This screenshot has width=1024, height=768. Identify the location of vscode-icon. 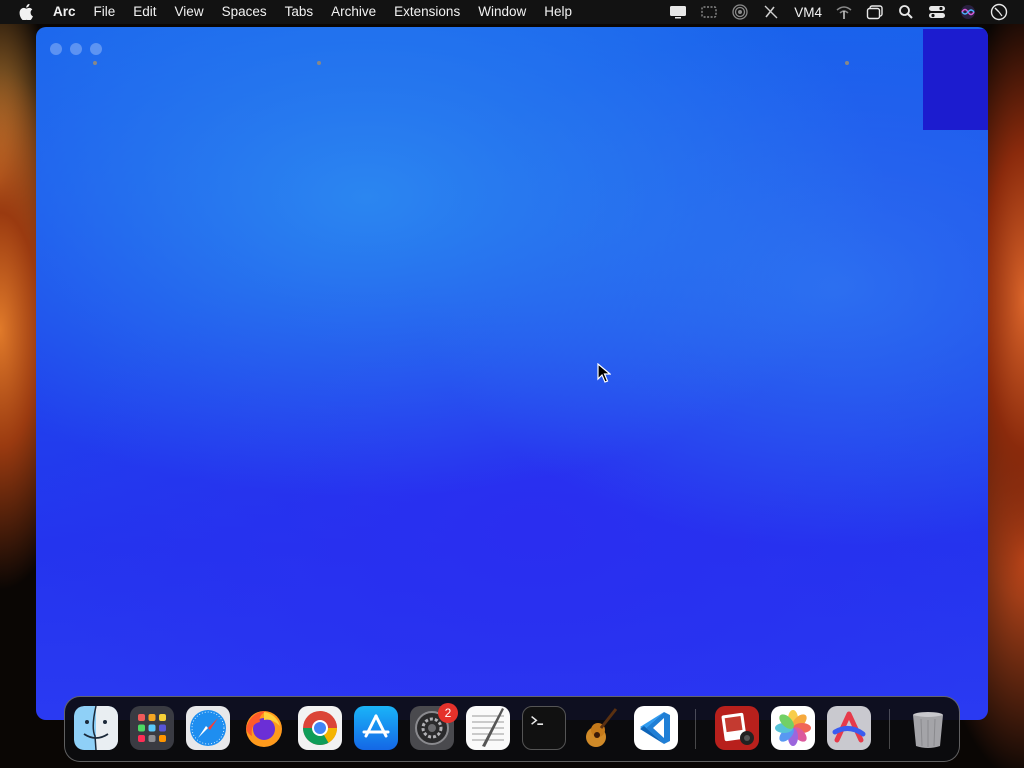
(656, 728).